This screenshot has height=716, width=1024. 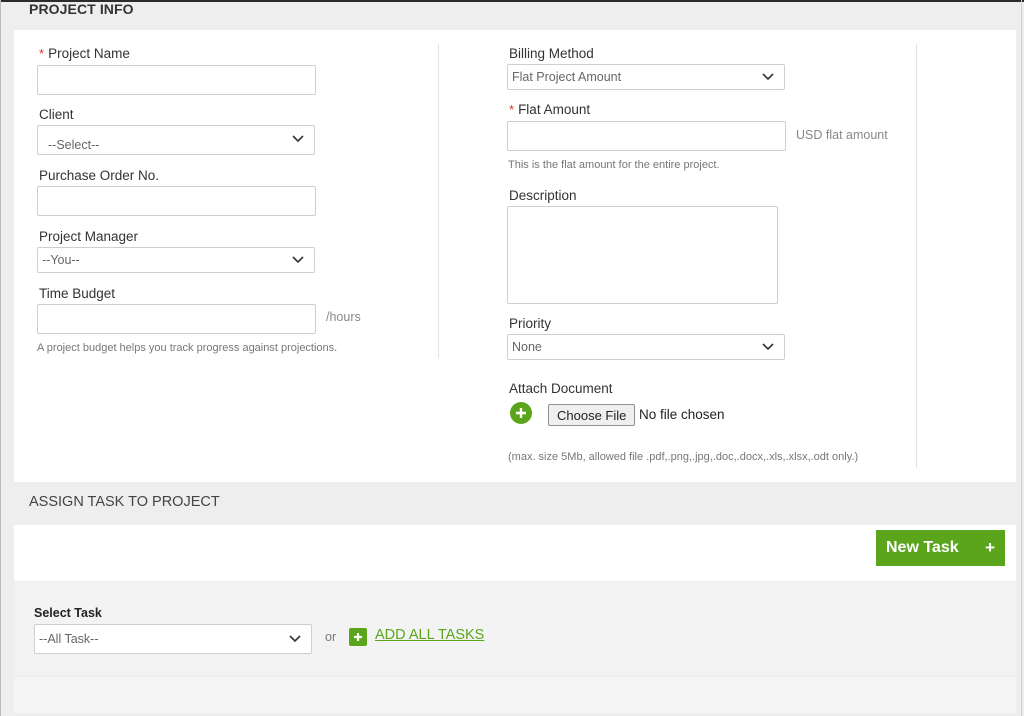 What do you see at coordinates (561, 388) in the screenshot?
I see `attach-document-label: Attach Document` at bounding box center [561, 388].